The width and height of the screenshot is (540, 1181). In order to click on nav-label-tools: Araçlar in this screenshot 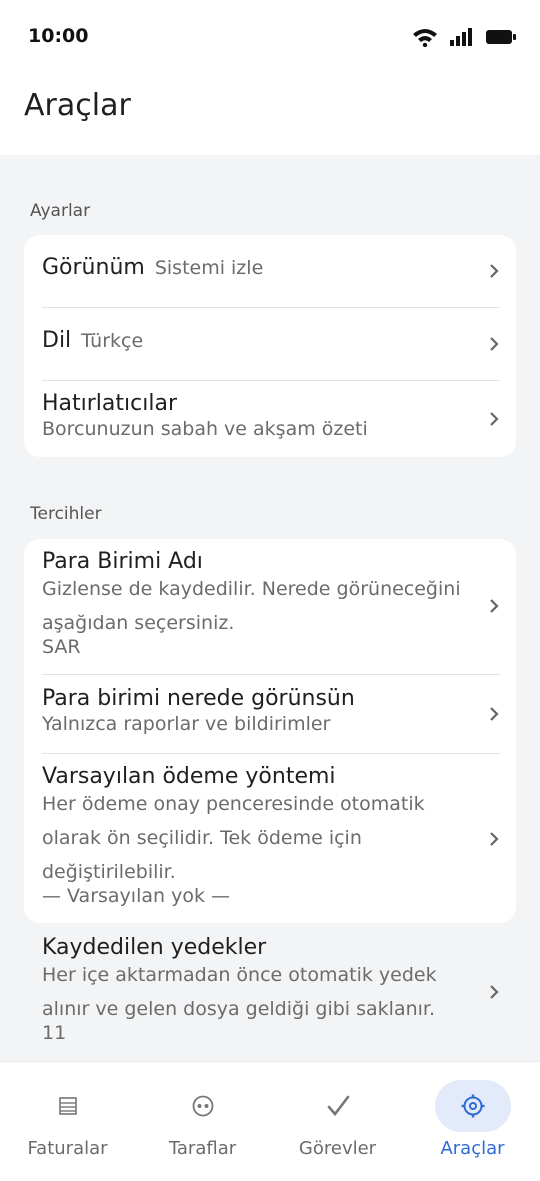, I will do `click(472, 1148)`.